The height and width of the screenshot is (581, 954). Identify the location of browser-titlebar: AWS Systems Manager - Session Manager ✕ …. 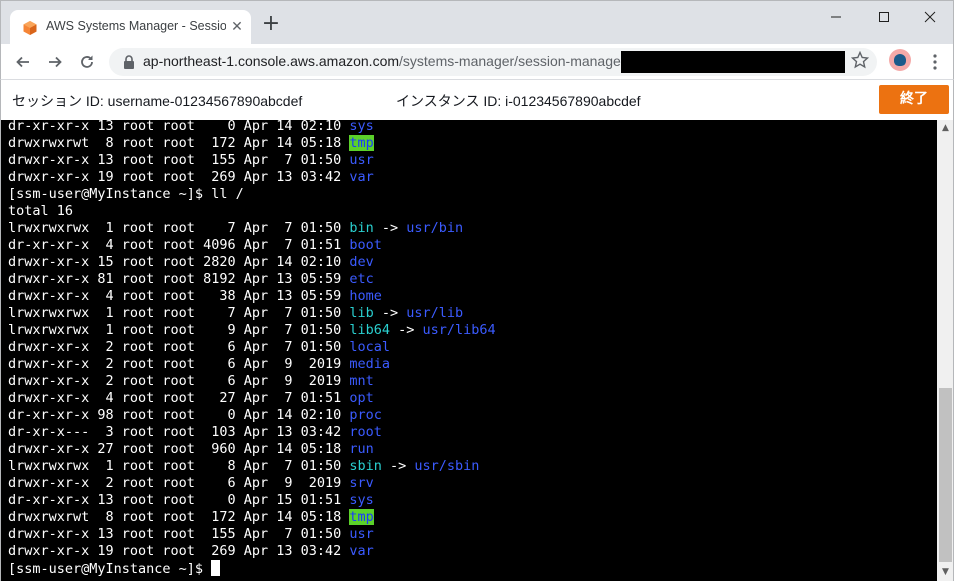
(477, 22).